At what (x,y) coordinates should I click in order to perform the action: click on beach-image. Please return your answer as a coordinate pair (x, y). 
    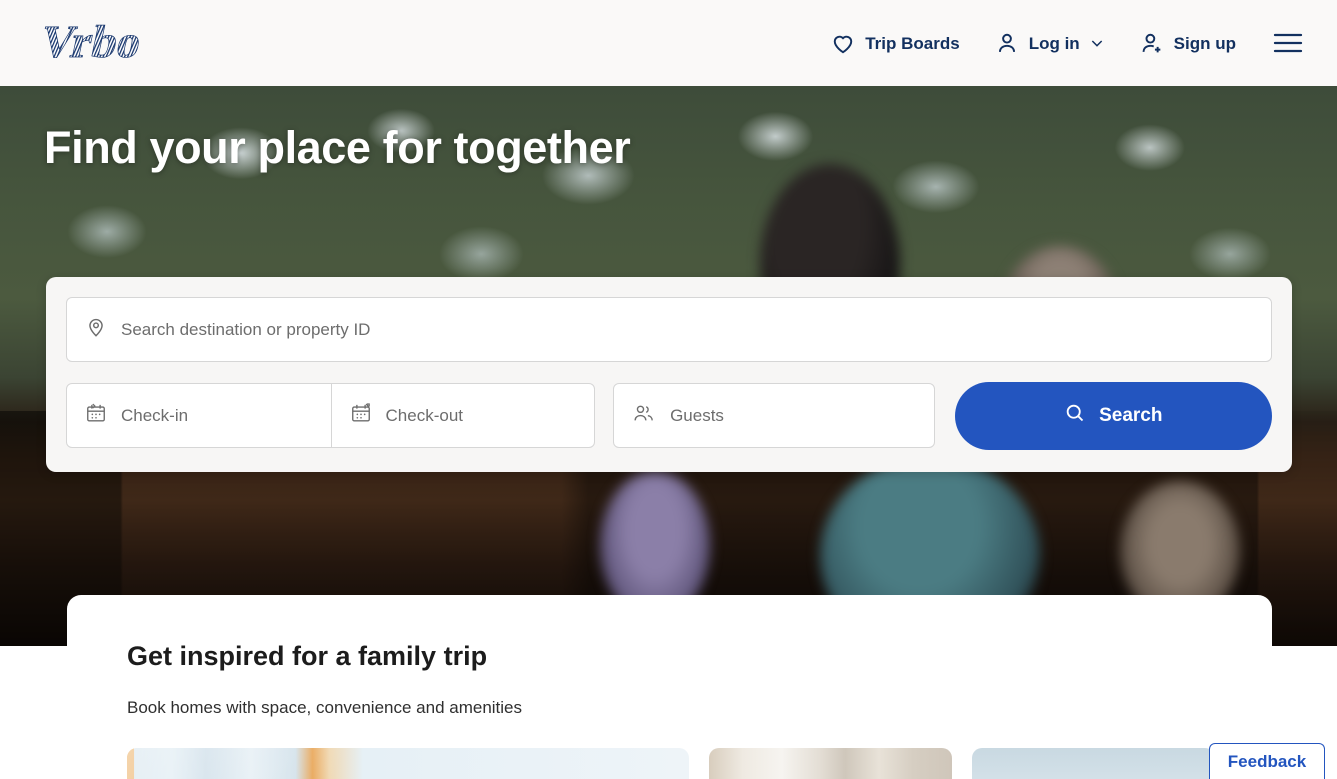
    Looking at the image, I should click on (1093, 763).